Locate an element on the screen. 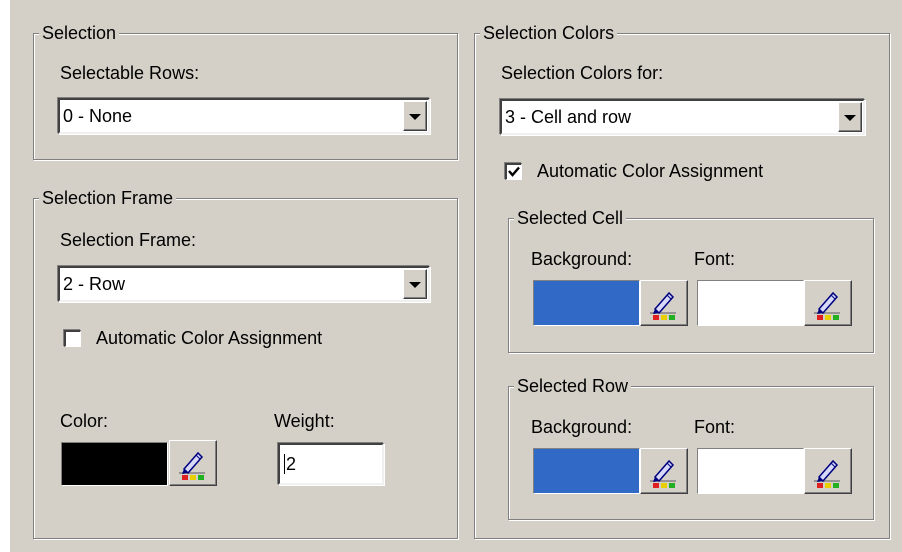 This screenshot has height=552, width=902. cell-background-picker-button is located at coordinates (664, 303).